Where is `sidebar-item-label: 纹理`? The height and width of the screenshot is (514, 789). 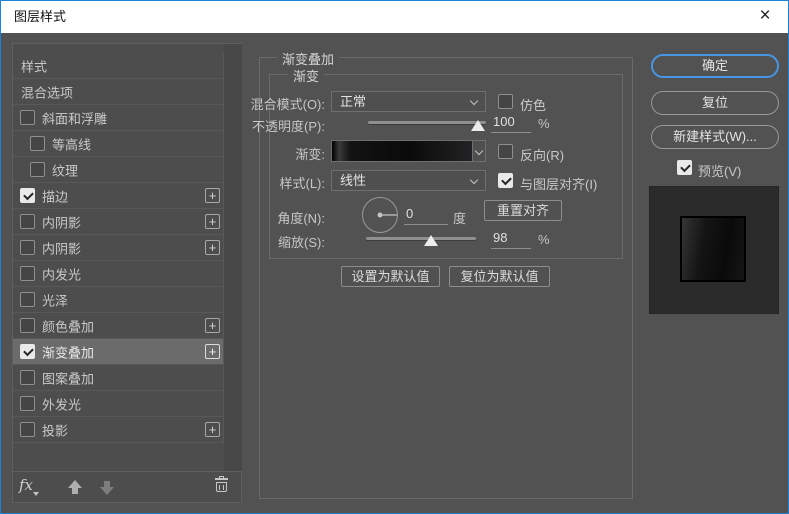
sidebar-item-label: 纹理 is located at coordinates (65, 170).